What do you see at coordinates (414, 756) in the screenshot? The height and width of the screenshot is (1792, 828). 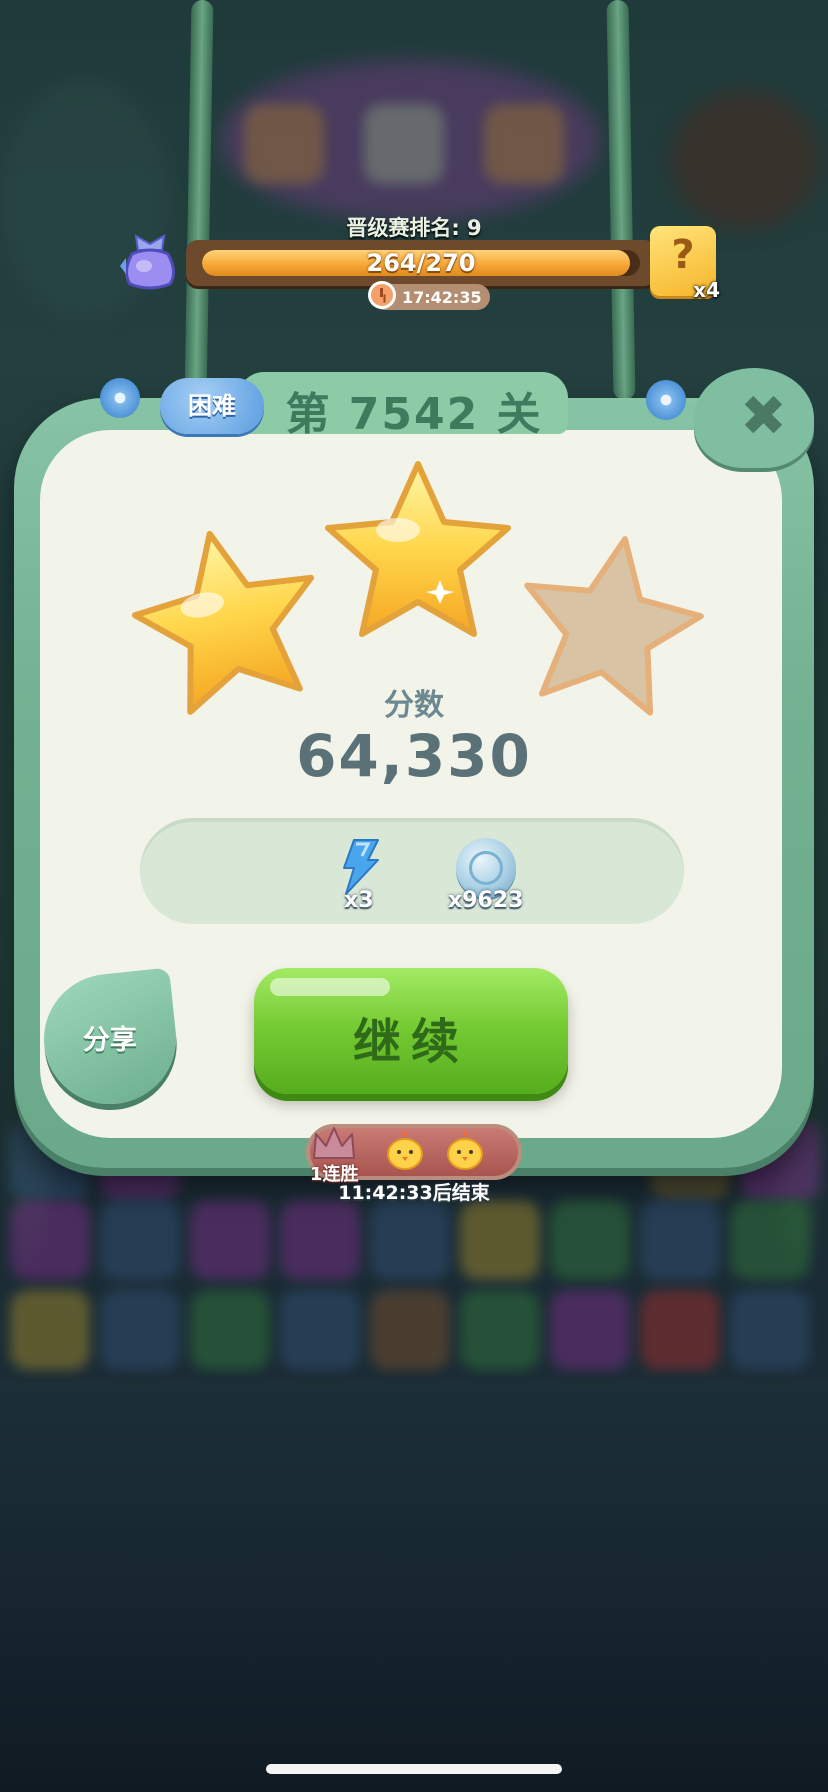 I see `score-value: 64,330` at bounding box center [414, 756].